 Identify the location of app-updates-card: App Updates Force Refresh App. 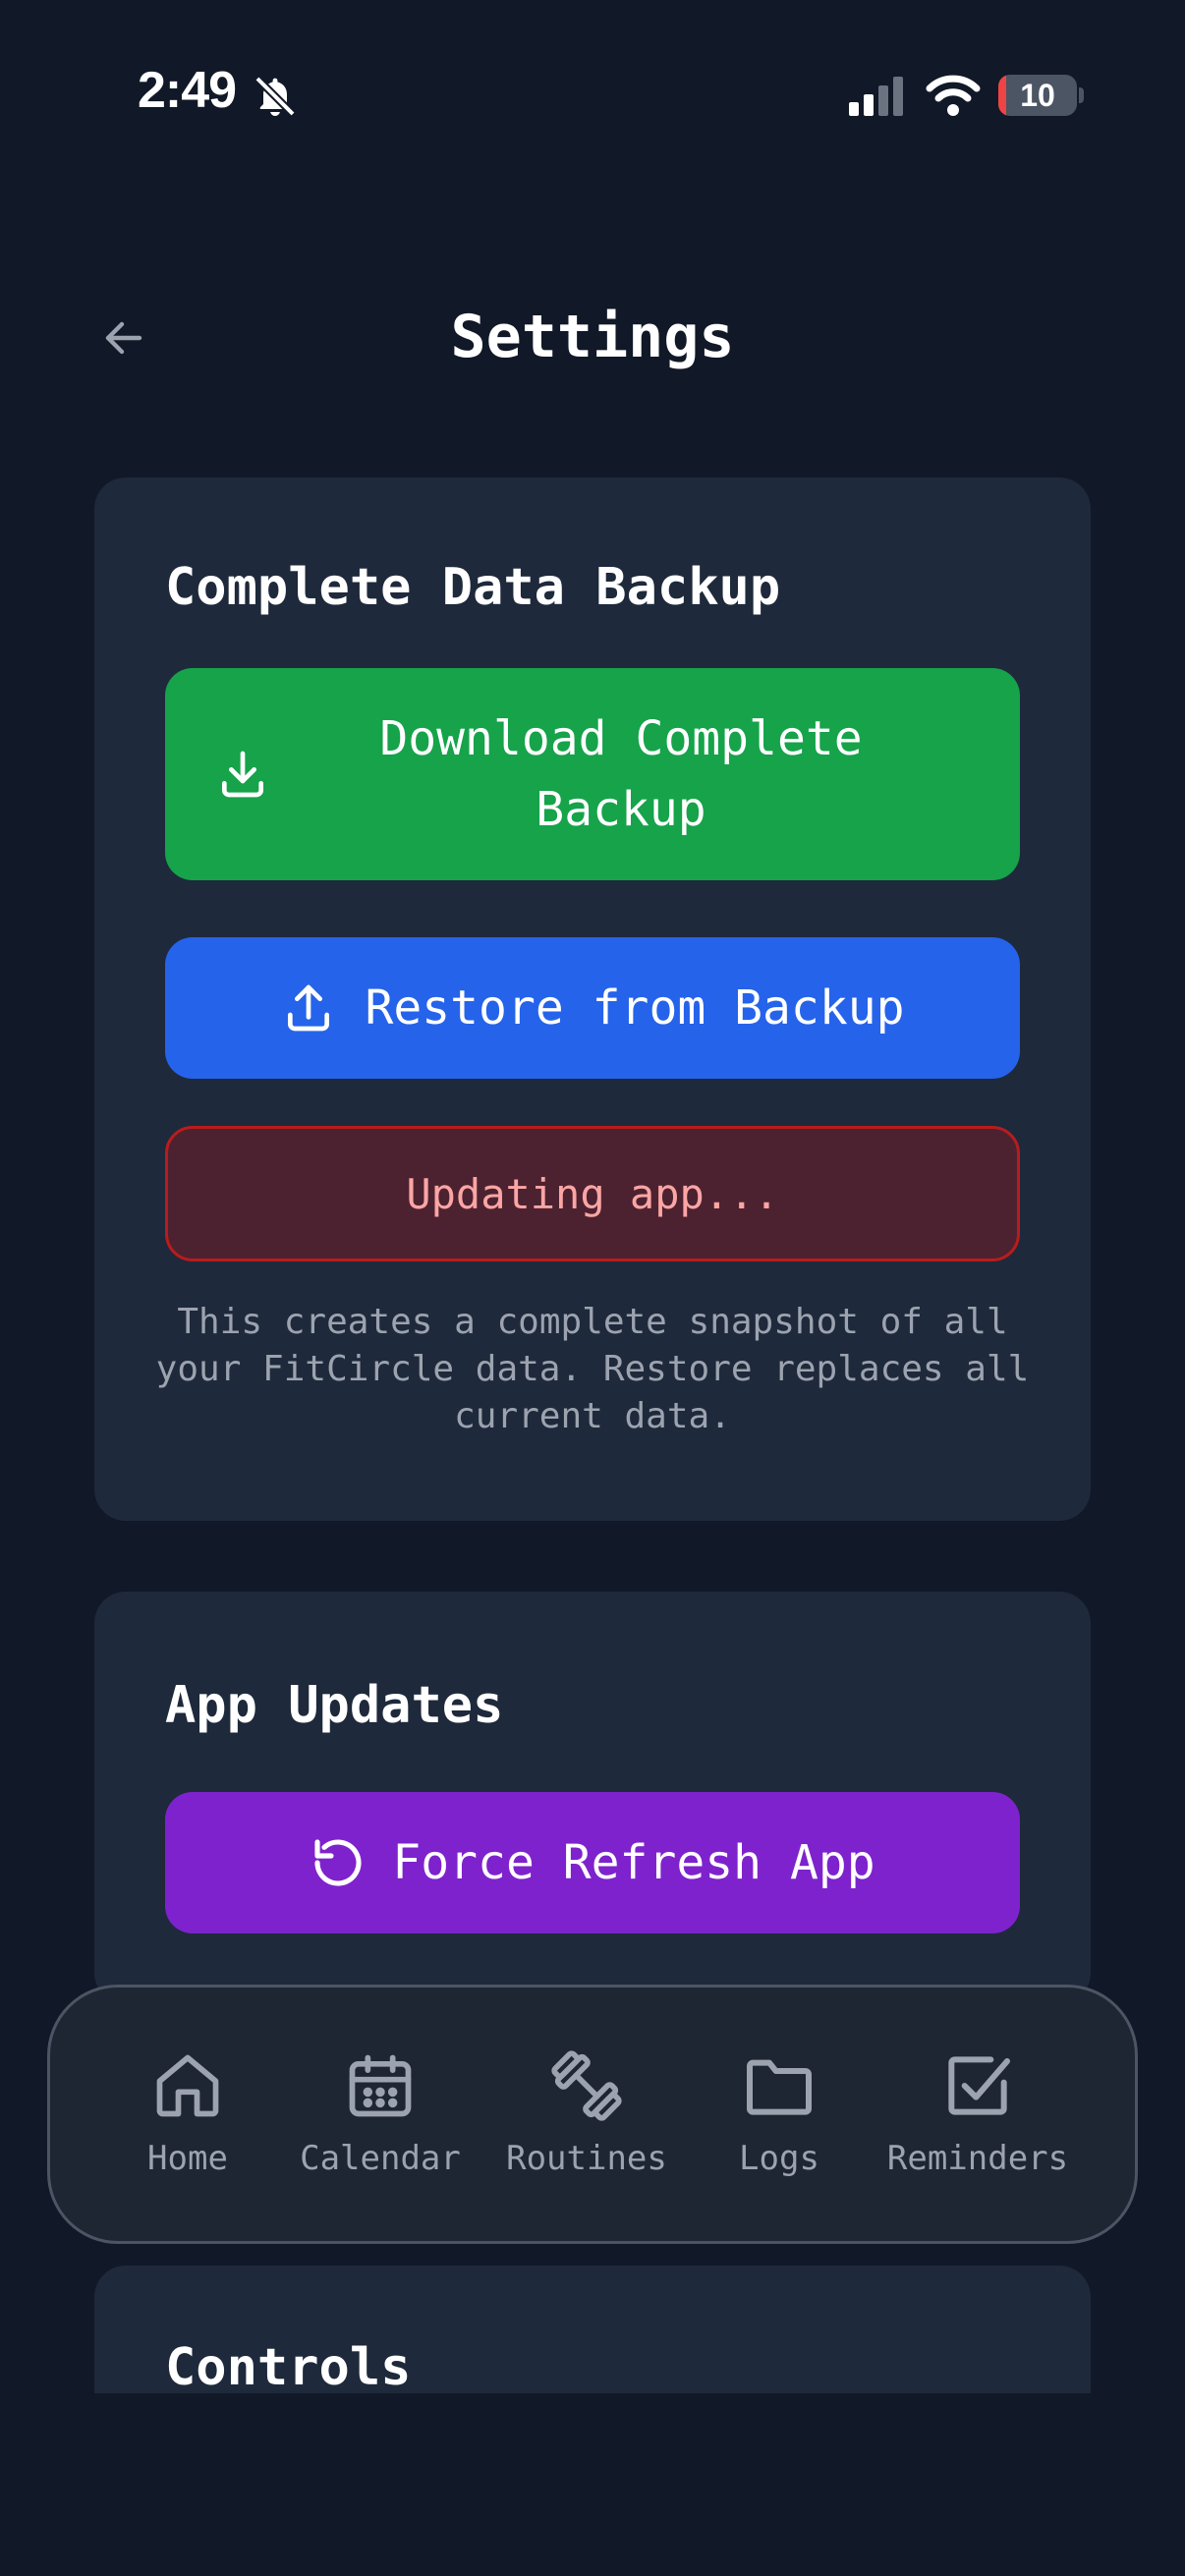
(592, 1798).